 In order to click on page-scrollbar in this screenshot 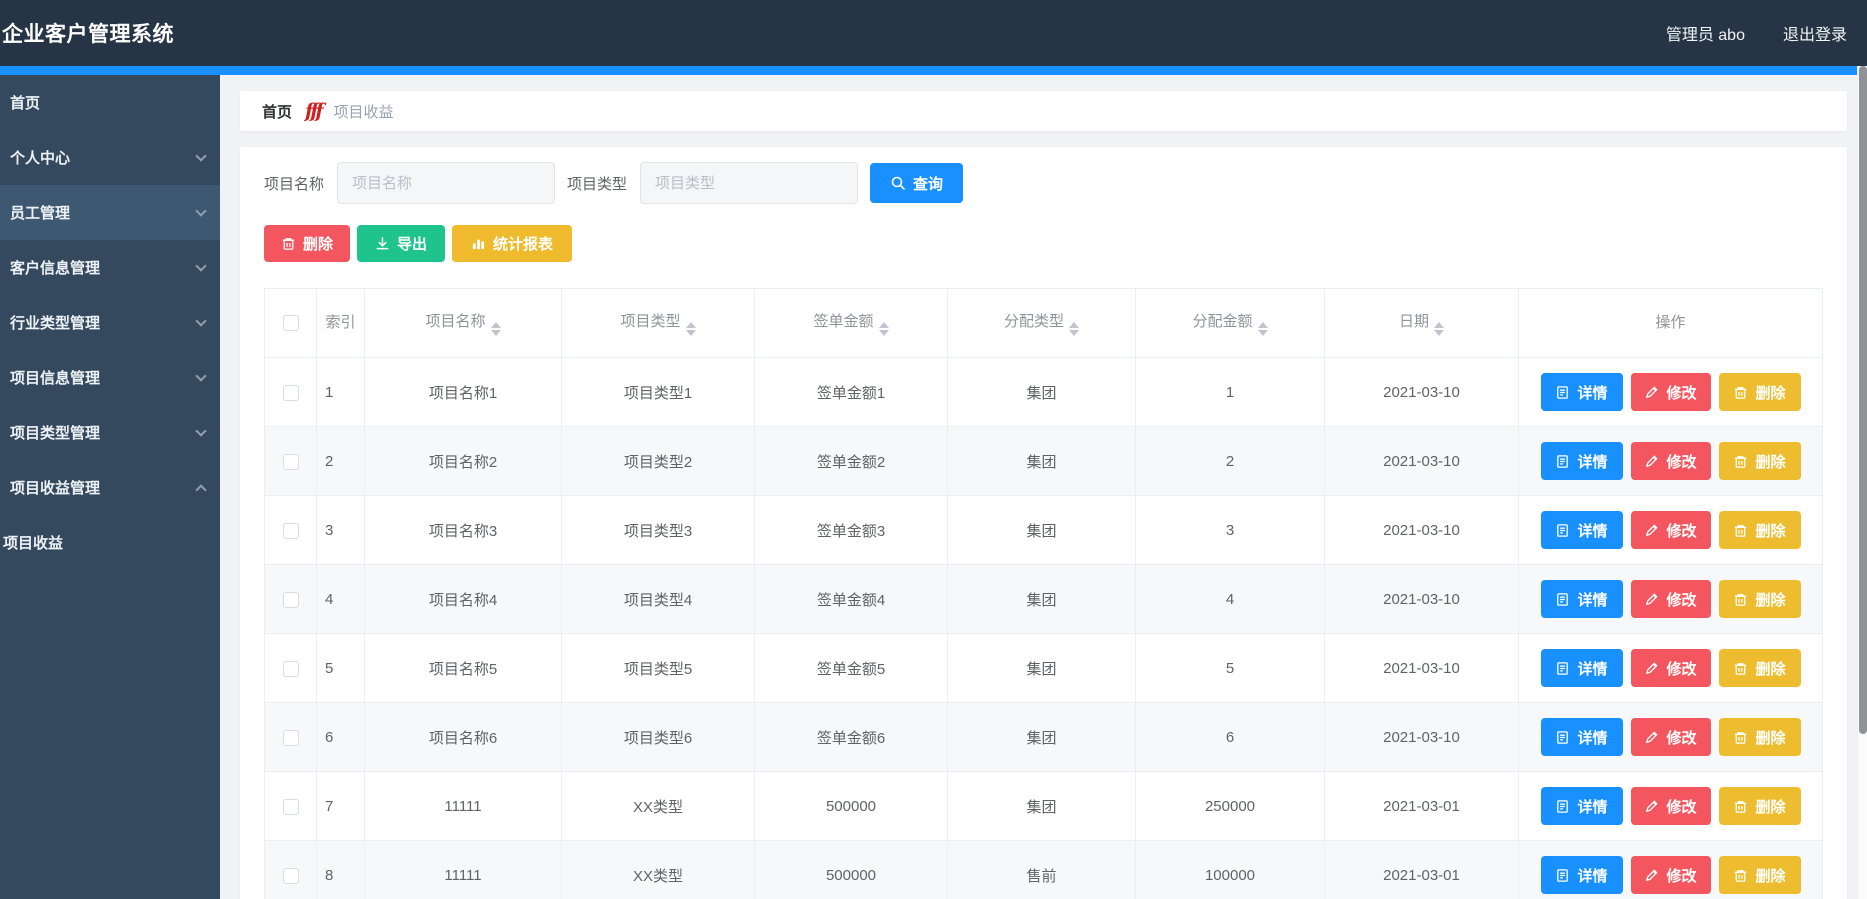, I will do `click(1862, 482)`.